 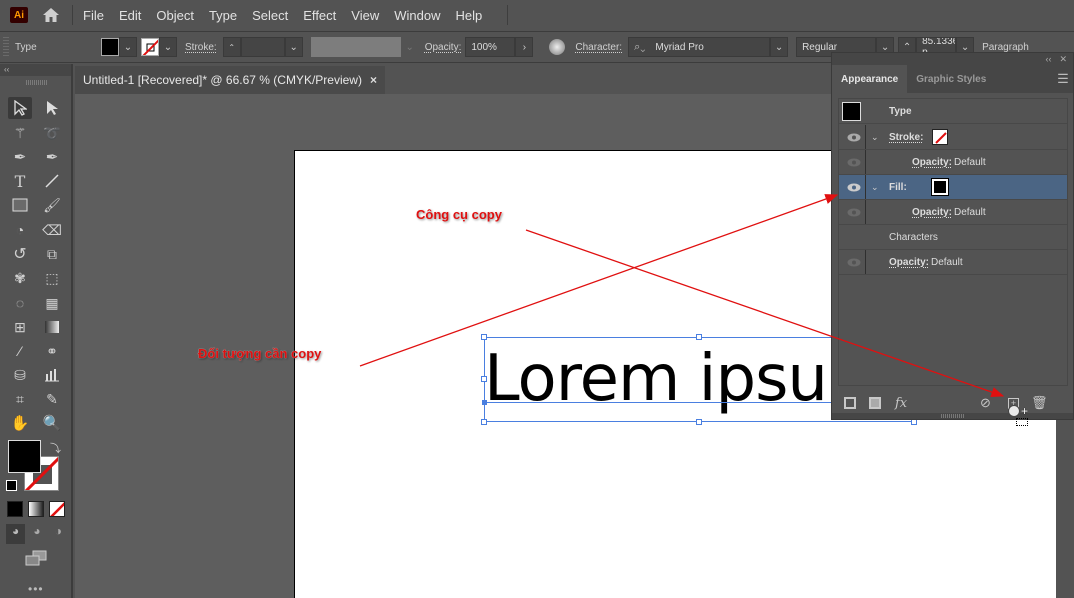 I want to click on fill-color-swatch, so click(x=24, y=456).